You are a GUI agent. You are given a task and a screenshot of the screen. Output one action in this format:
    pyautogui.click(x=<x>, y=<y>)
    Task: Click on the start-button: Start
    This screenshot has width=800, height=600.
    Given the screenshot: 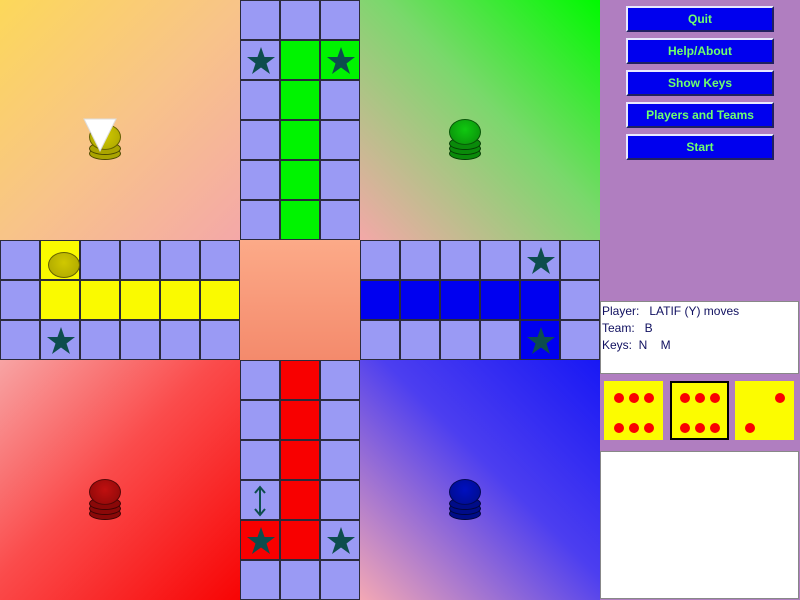 What is the action you would take?
    pyautogui.click(x=700, y=147)
    